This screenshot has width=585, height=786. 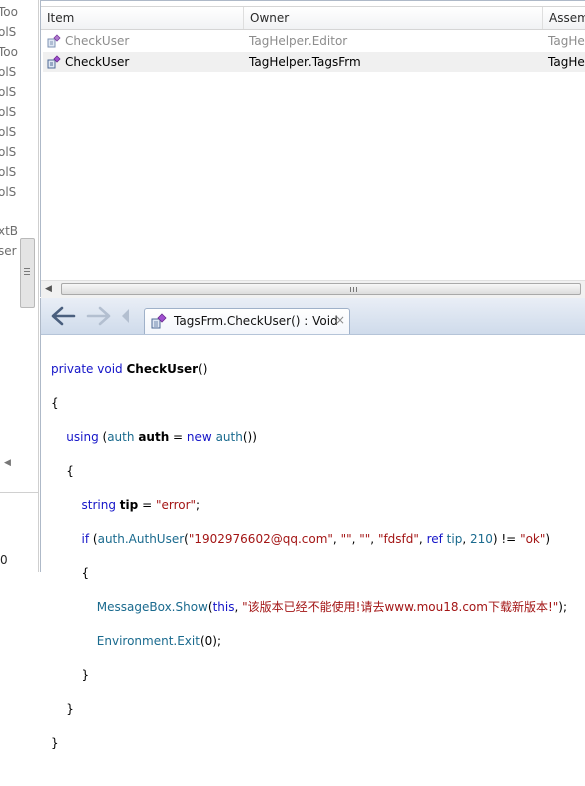 I want to click on tab-document: TagsFrm.CheckUser() : Void ×, so click(x=247, y=321).